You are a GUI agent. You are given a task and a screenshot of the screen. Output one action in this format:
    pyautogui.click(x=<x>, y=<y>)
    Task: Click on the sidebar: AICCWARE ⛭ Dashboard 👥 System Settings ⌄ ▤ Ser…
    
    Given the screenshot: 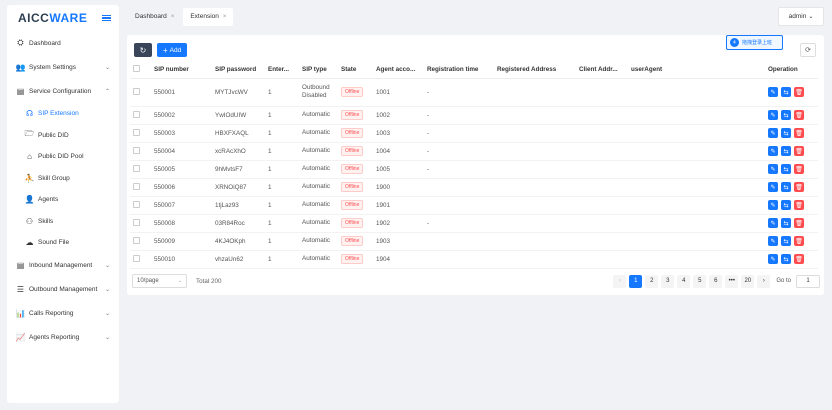 What is the action you would take?
    pyautogui.click(x=63, y=204)
    